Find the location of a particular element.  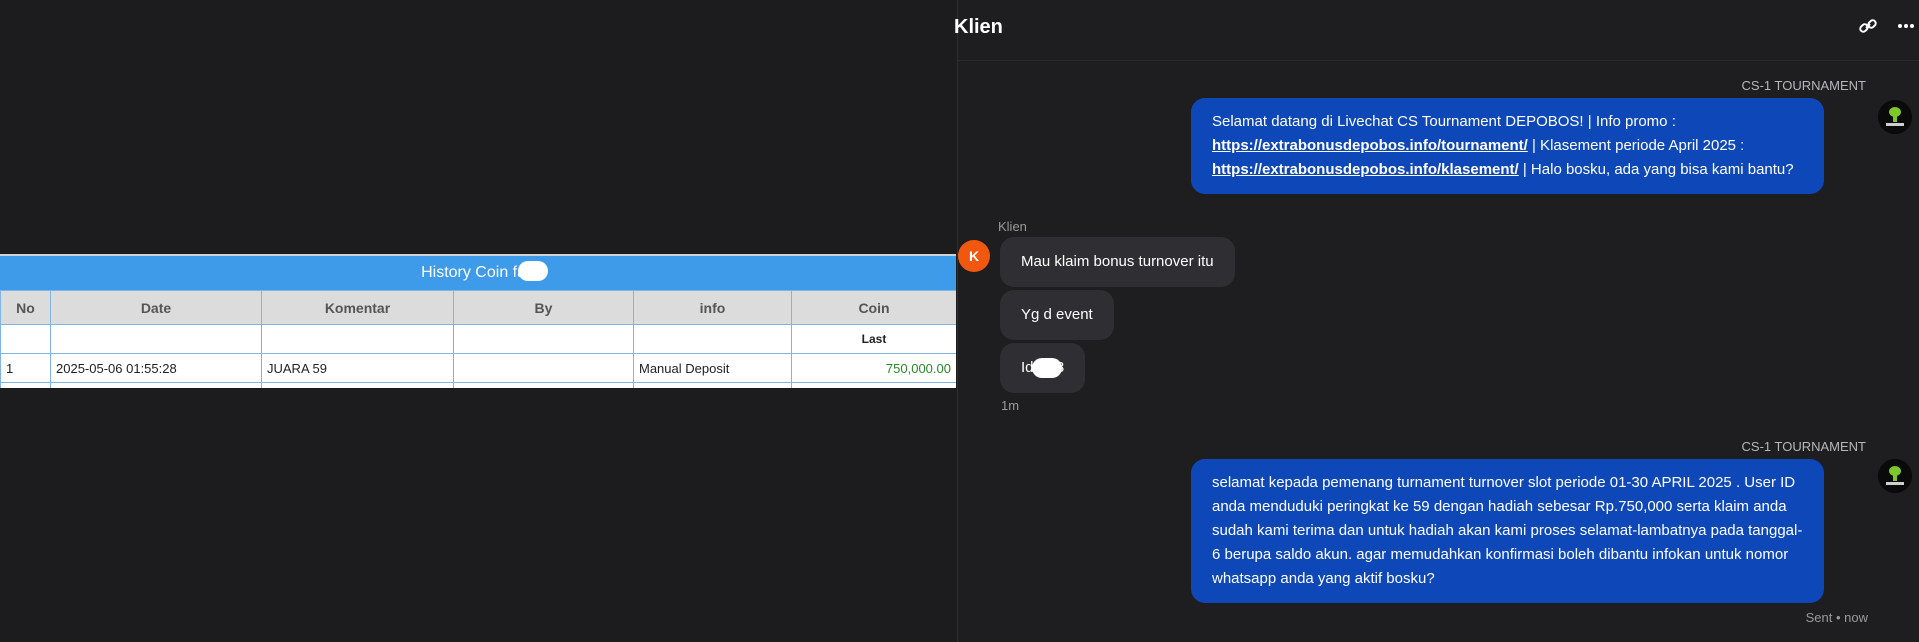

message-text: Mau klaim bonus turnover itu is located at coordinates (1117, 261).